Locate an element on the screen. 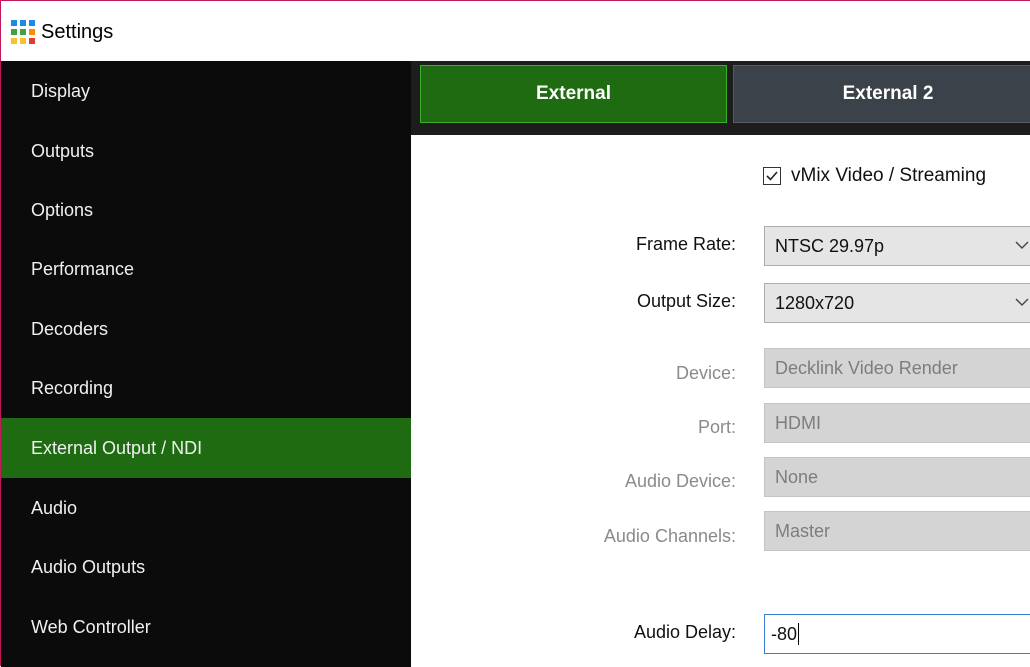 The image size is (1030, 667). sidebar-item-display: Display is located at coordinates (206, 91).